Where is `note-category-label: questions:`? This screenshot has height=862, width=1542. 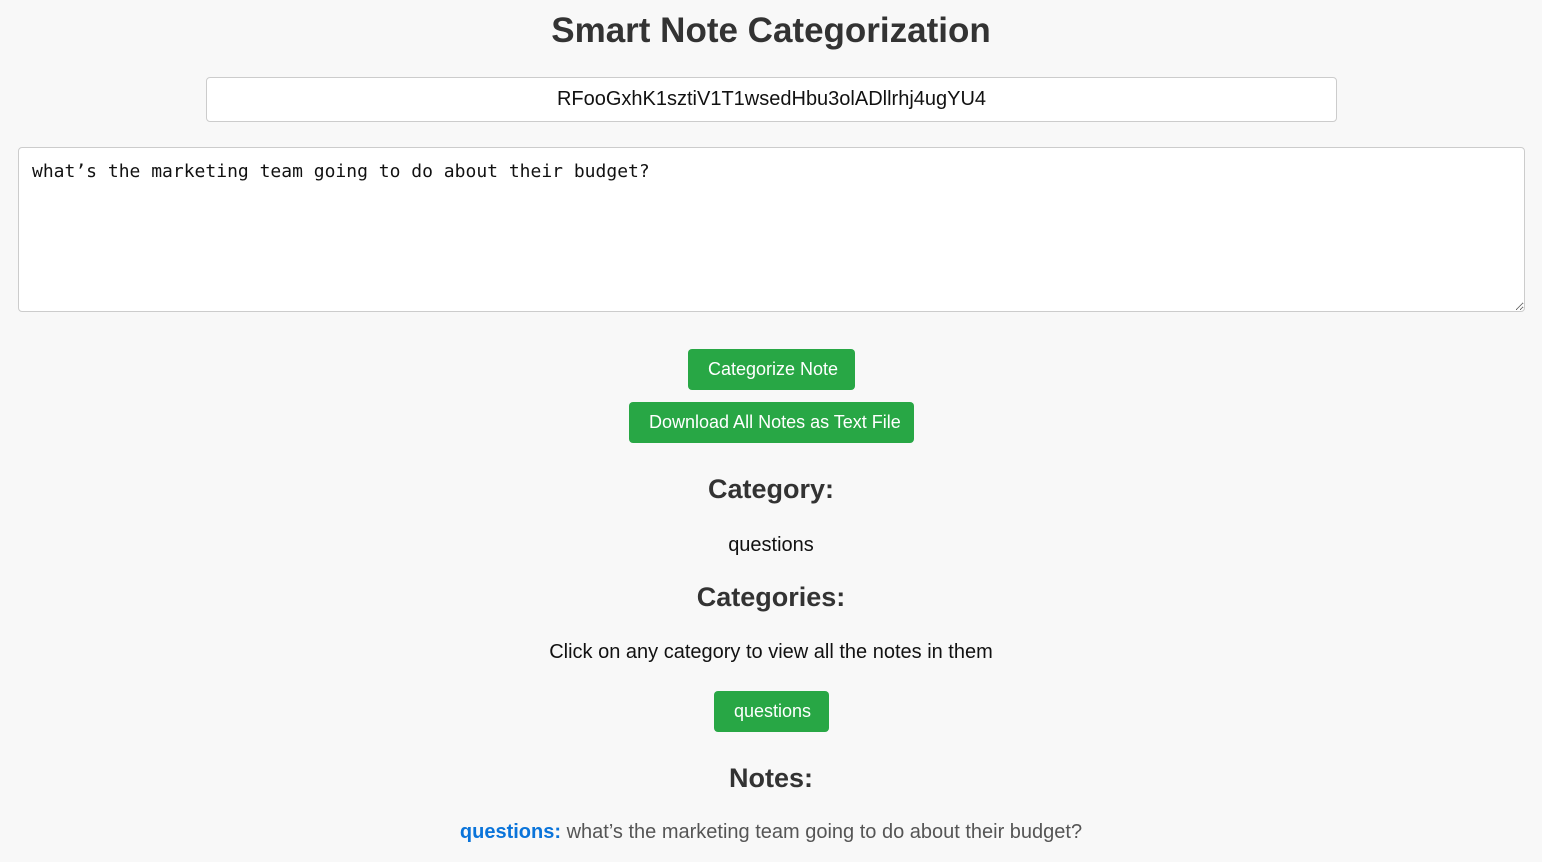
note-category-label: questions: is located at coordinates (510, 832).